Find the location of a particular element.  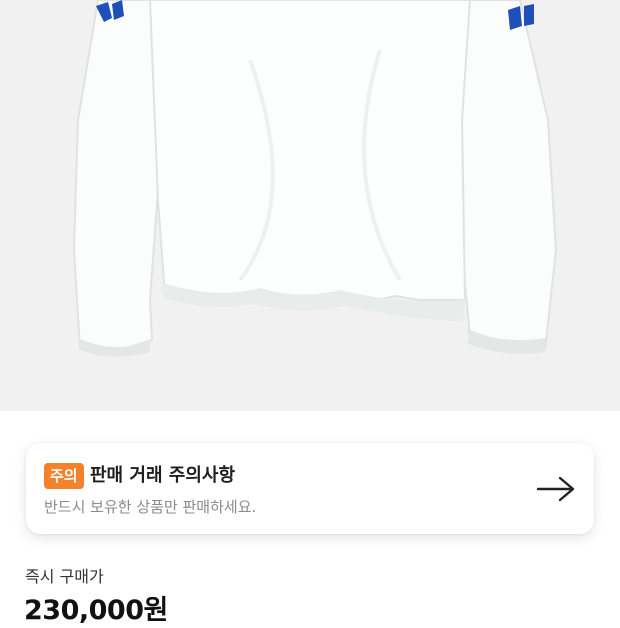

sale-notice-card: 주의 판매 거래 주의사항 반드시 보유한 상품만 판매하세요. is located at coordinates (310, 488).